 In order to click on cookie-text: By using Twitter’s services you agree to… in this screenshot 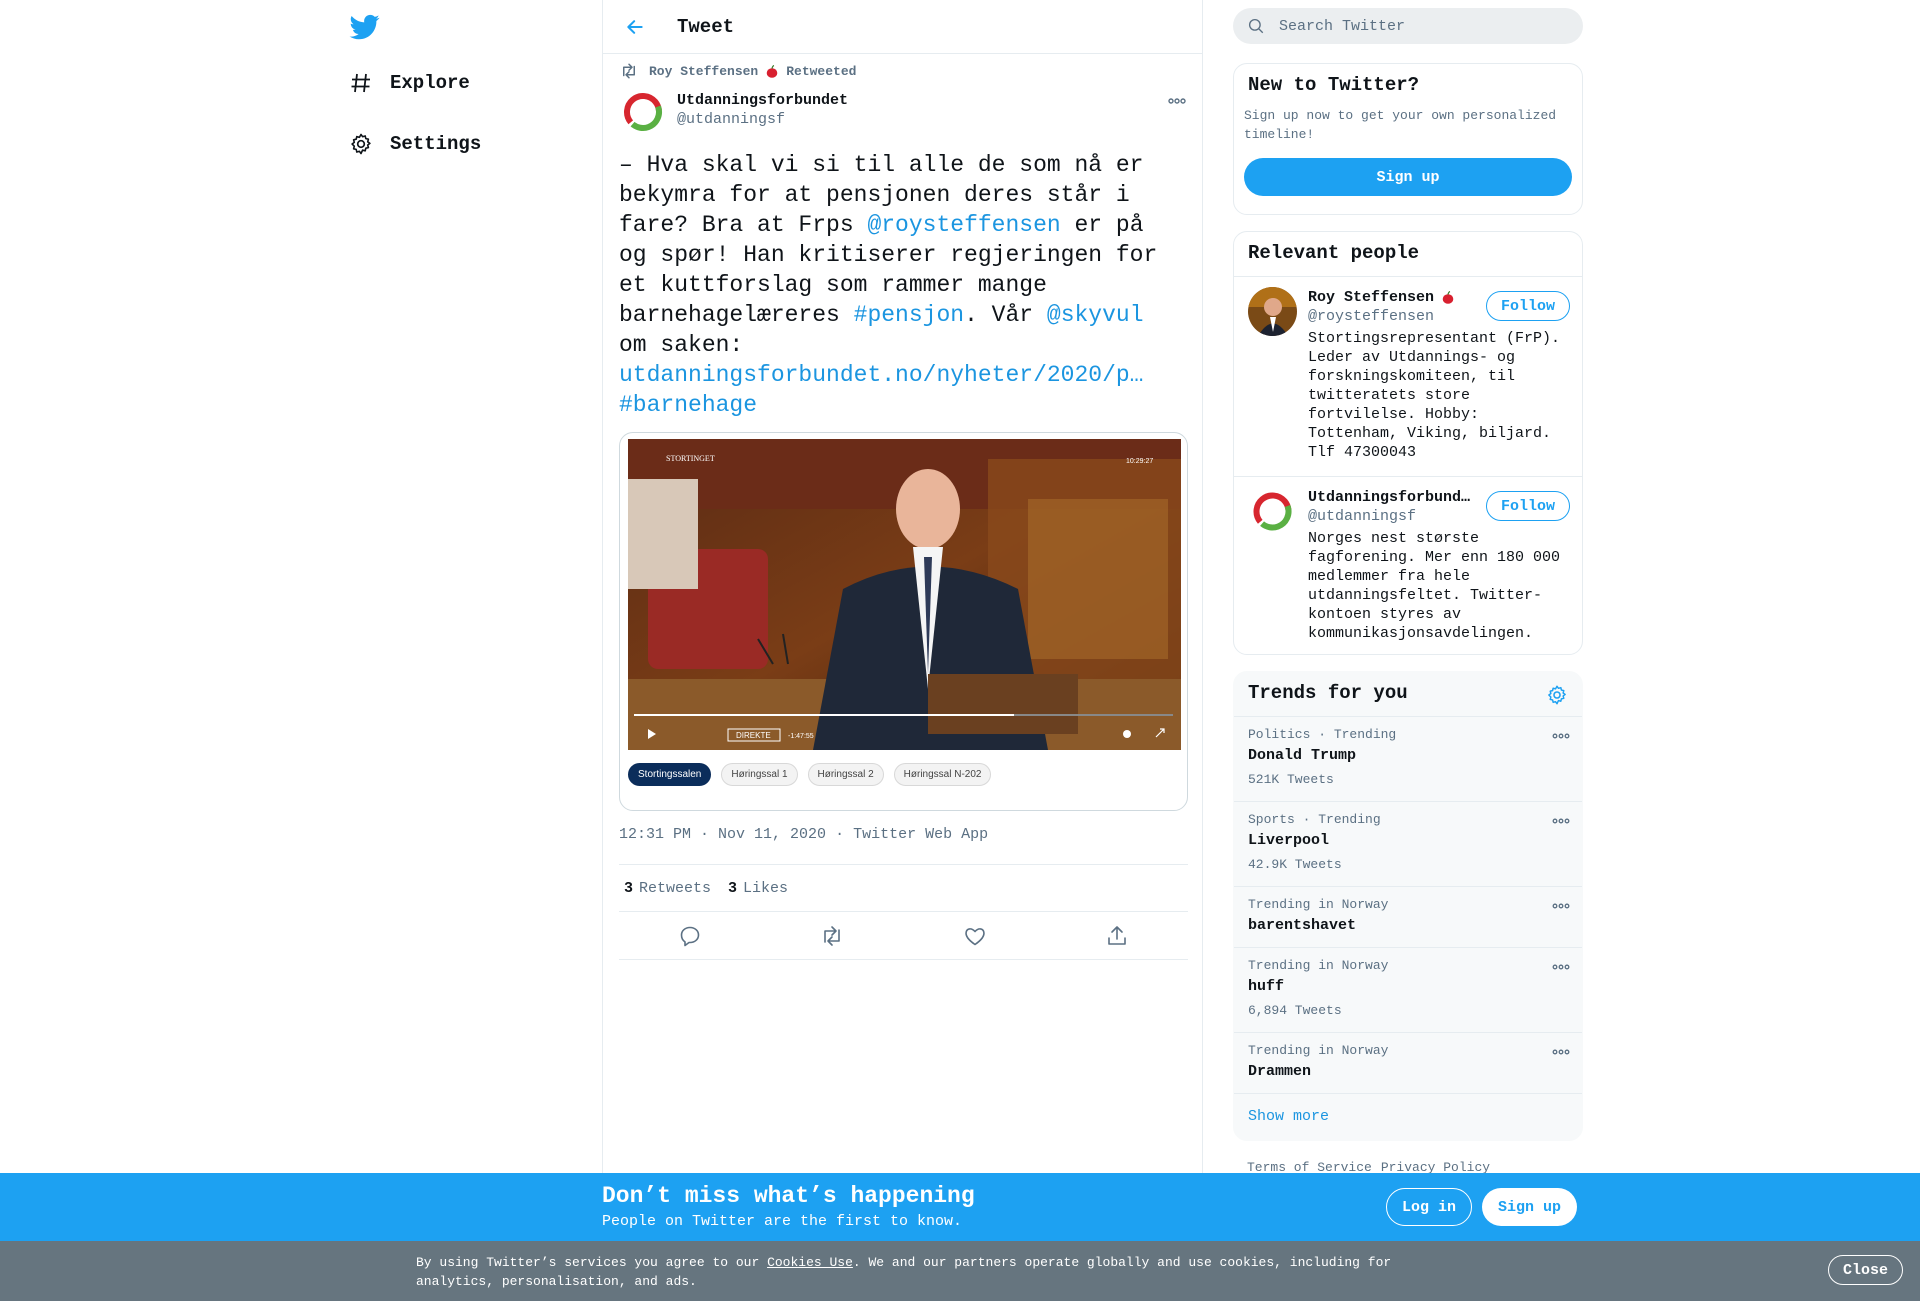, I will do `click(916, 1272)`.